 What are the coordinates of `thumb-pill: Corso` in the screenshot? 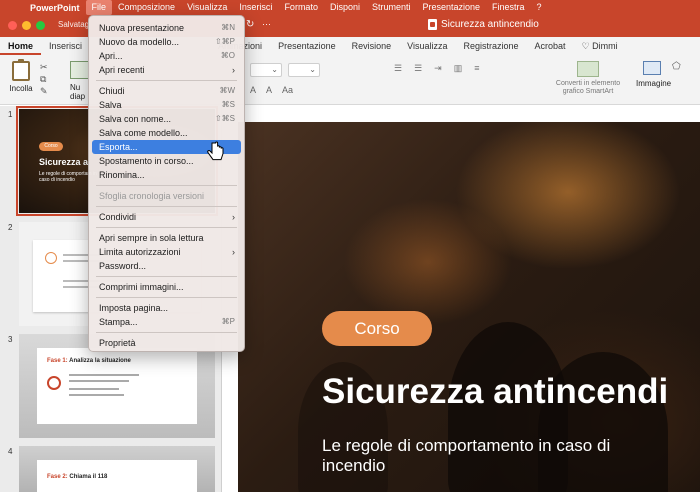 It's located at (51, 146).